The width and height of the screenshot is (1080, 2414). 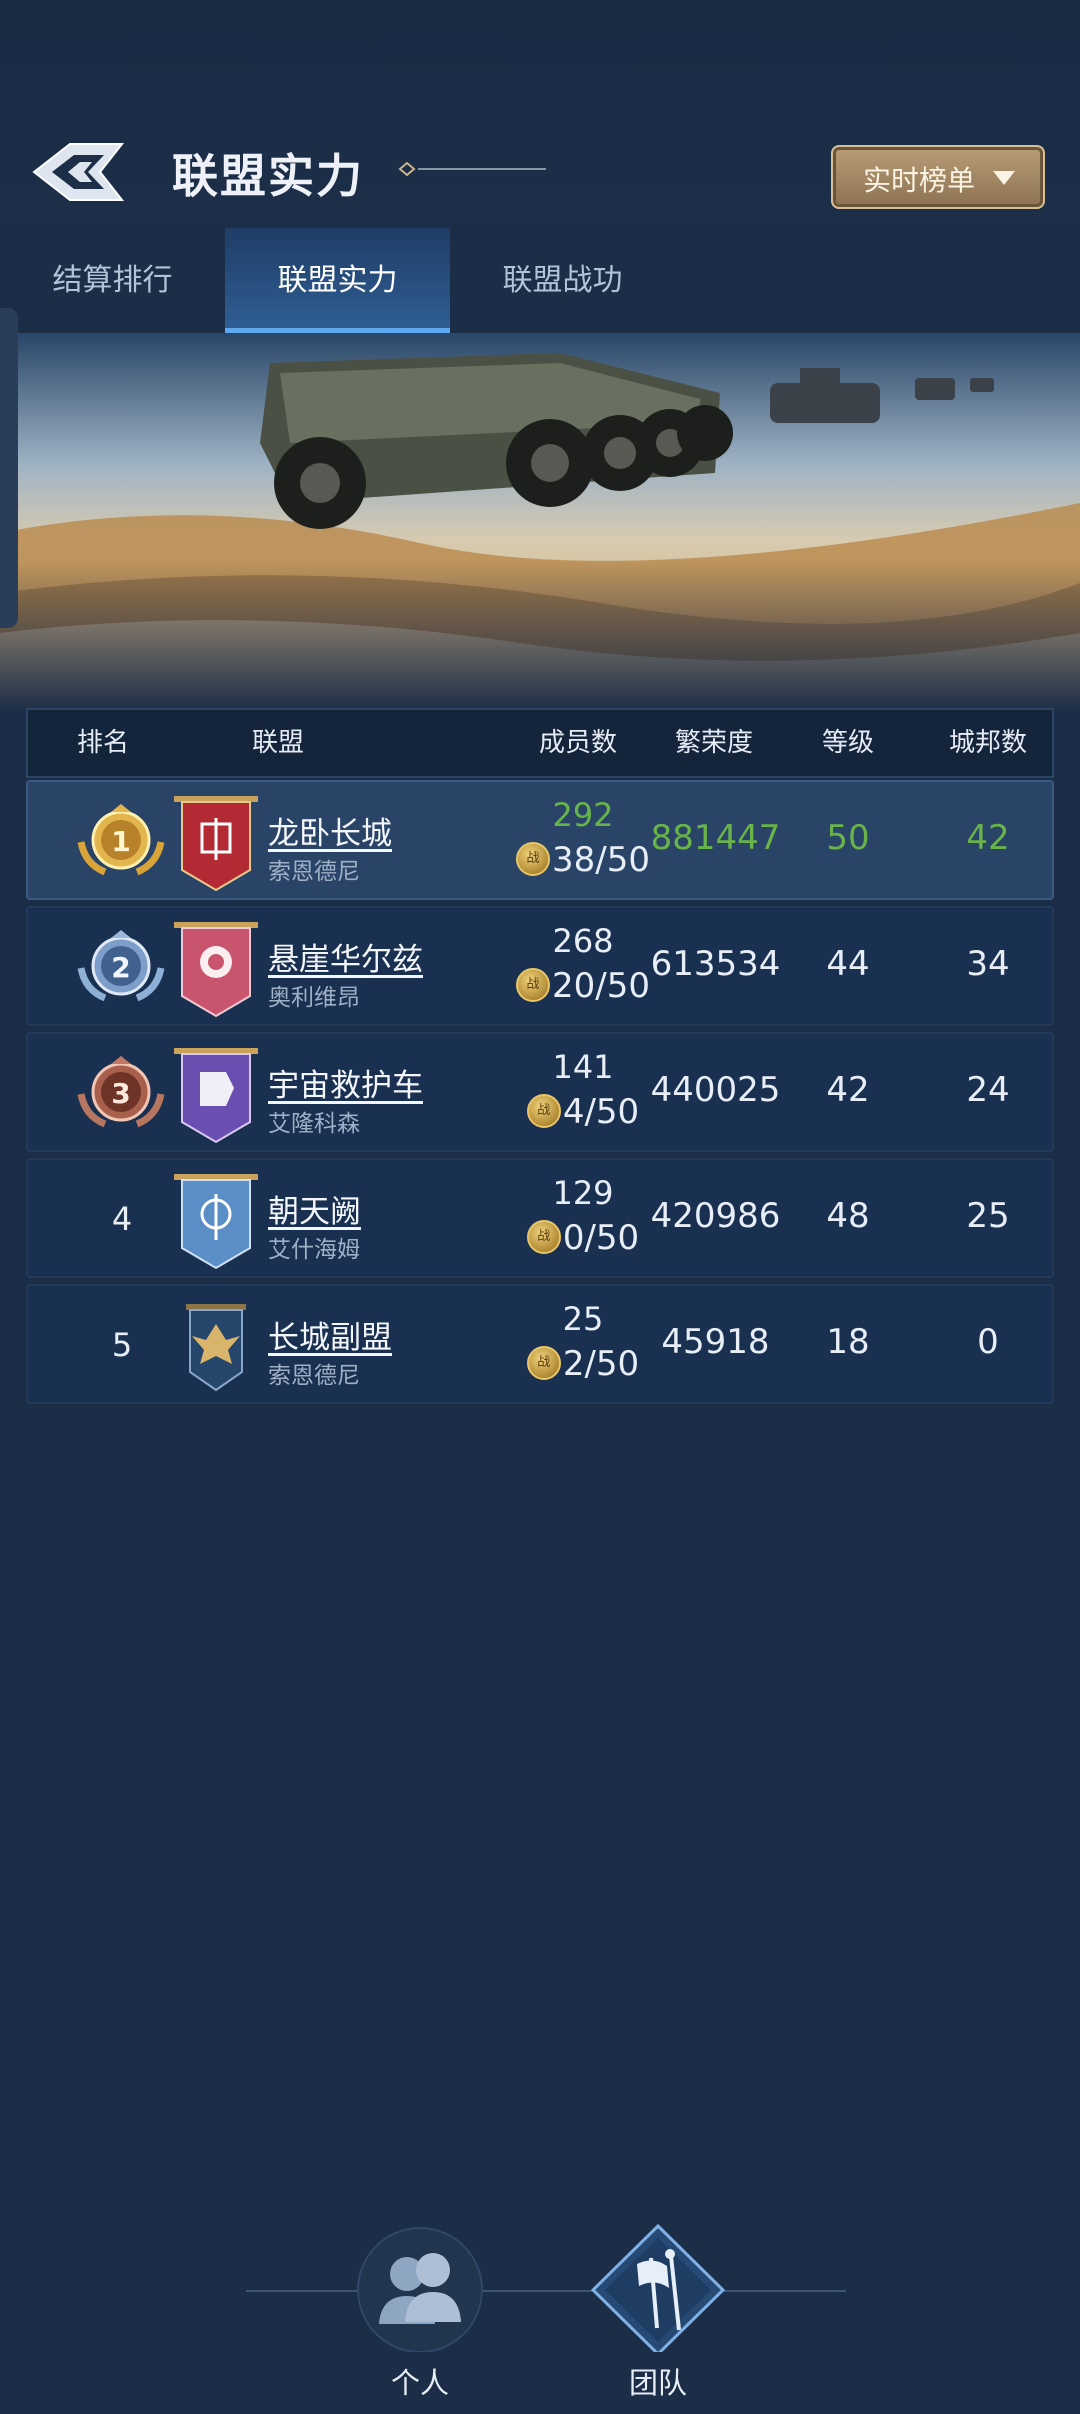 I want to click on bottom-nav: 个人 团队, so click(x=540, y=2302).